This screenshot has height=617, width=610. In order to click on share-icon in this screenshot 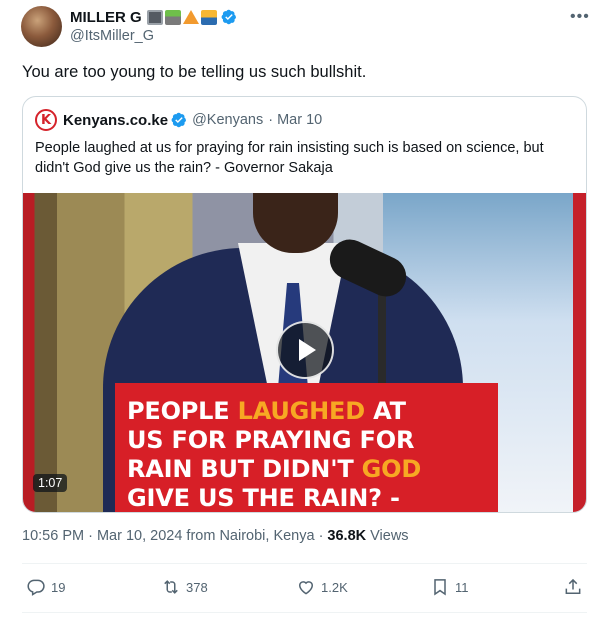, I will do `click(573, 586)`.